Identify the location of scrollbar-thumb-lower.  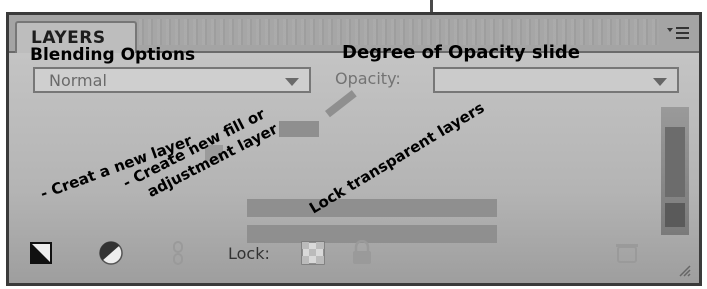
(675, 215).